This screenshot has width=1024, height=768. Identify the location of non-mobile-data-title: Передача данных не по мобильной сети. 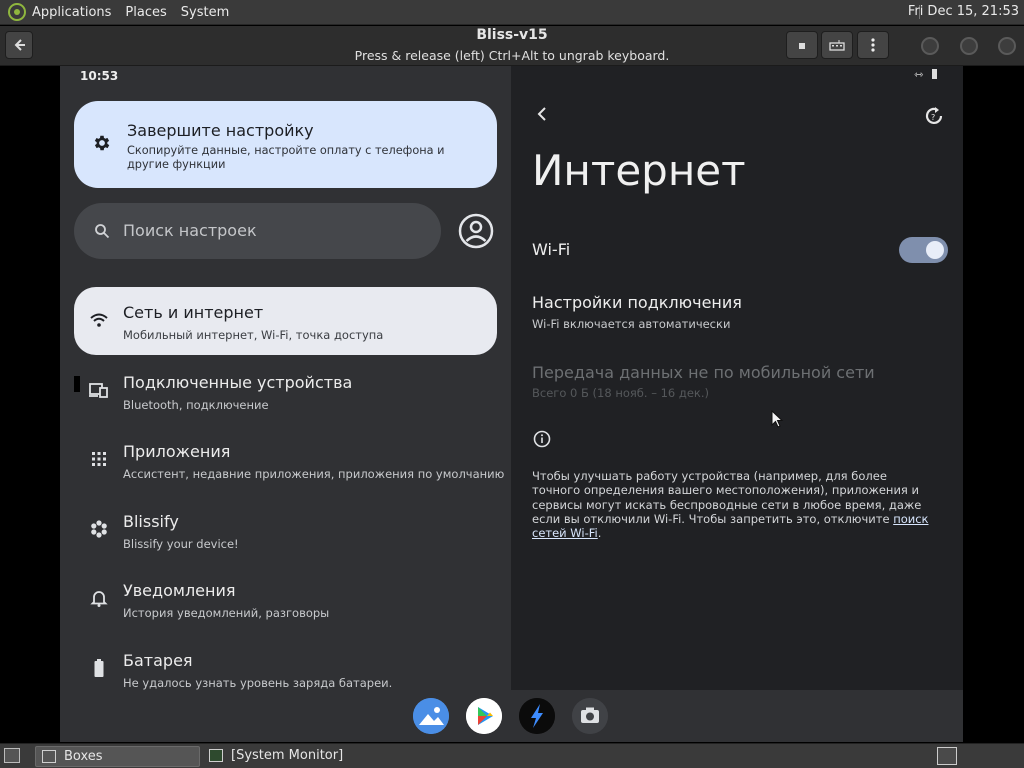
(703, 372).